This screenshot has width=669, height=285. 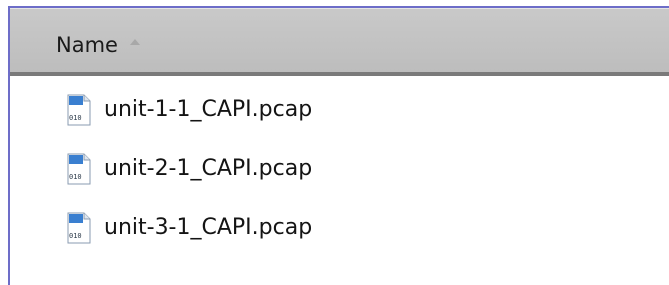 What do you see at coordinates (208, 227) in the screenshot?
I see `file-name: unit-3-1_CAPI.pcap` at bounding box center [208, 227].